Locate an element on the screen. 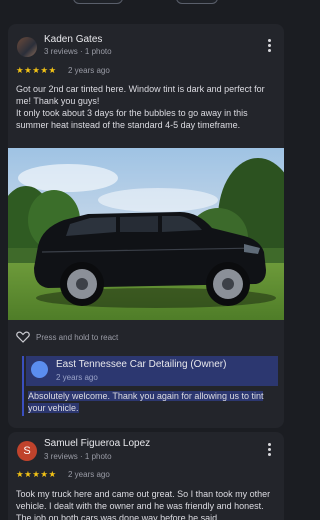 The width and height of the screenshot is (320, 520). react-hint: Press and hold to react is located at coordinates (77, 337).